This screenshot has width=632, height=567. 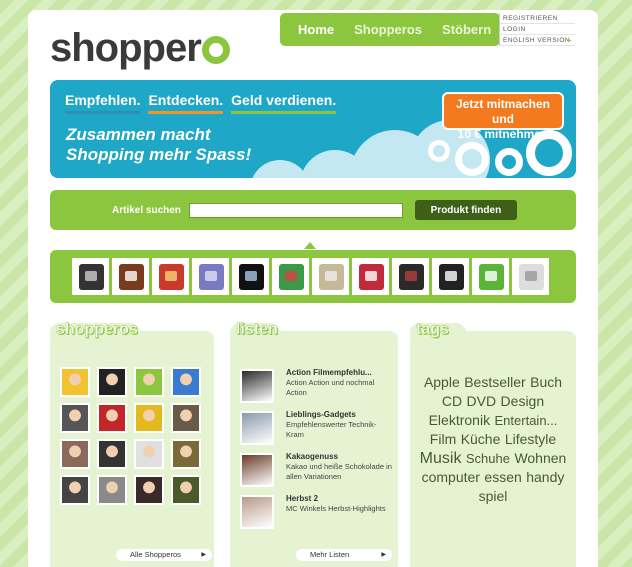 I want to click on register-link: REGISTRIEREN, so click(x=537, y=18).